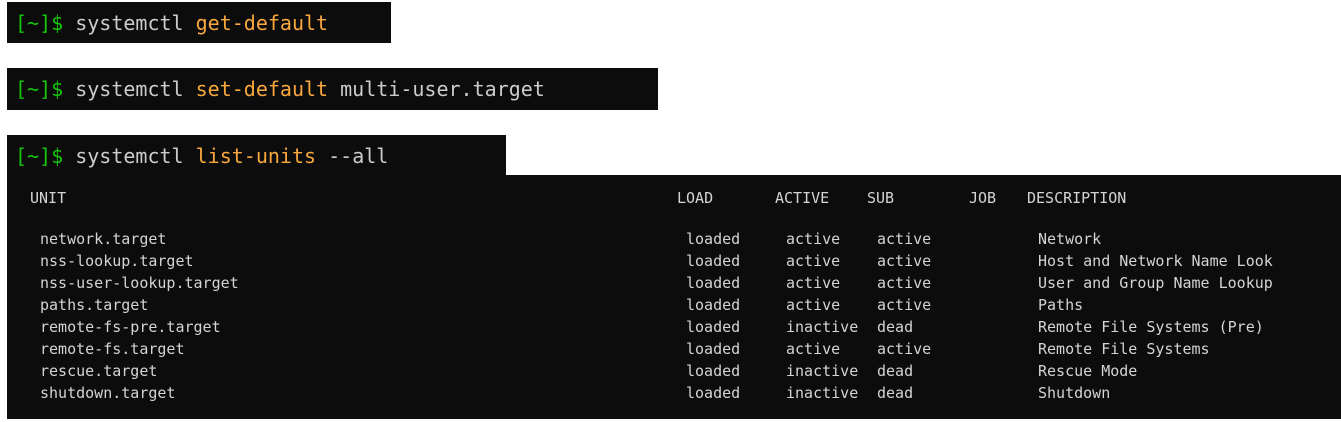  I want to click on unit-name: paths.target, so click(94, 305).